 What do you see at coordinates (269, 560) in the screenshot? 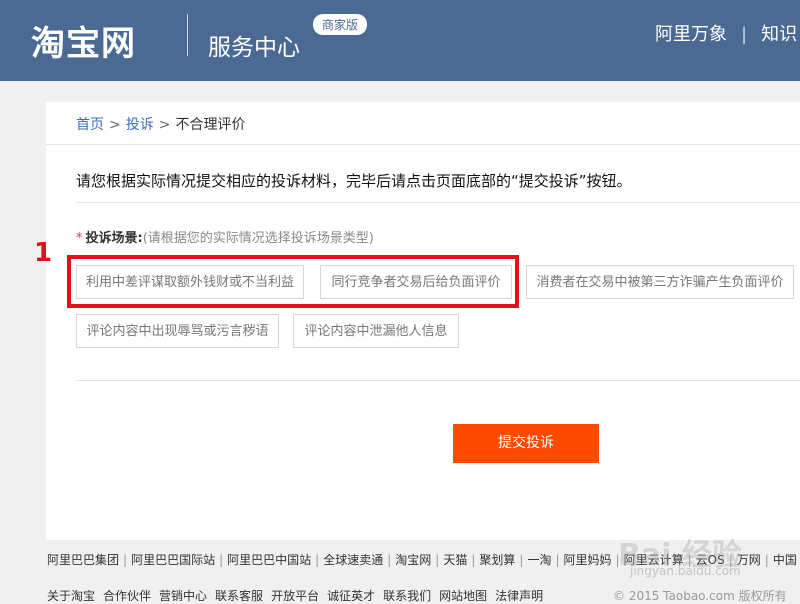
I see `footer-link: 阿里巴巴中国站` at bounding box center [269, 560].